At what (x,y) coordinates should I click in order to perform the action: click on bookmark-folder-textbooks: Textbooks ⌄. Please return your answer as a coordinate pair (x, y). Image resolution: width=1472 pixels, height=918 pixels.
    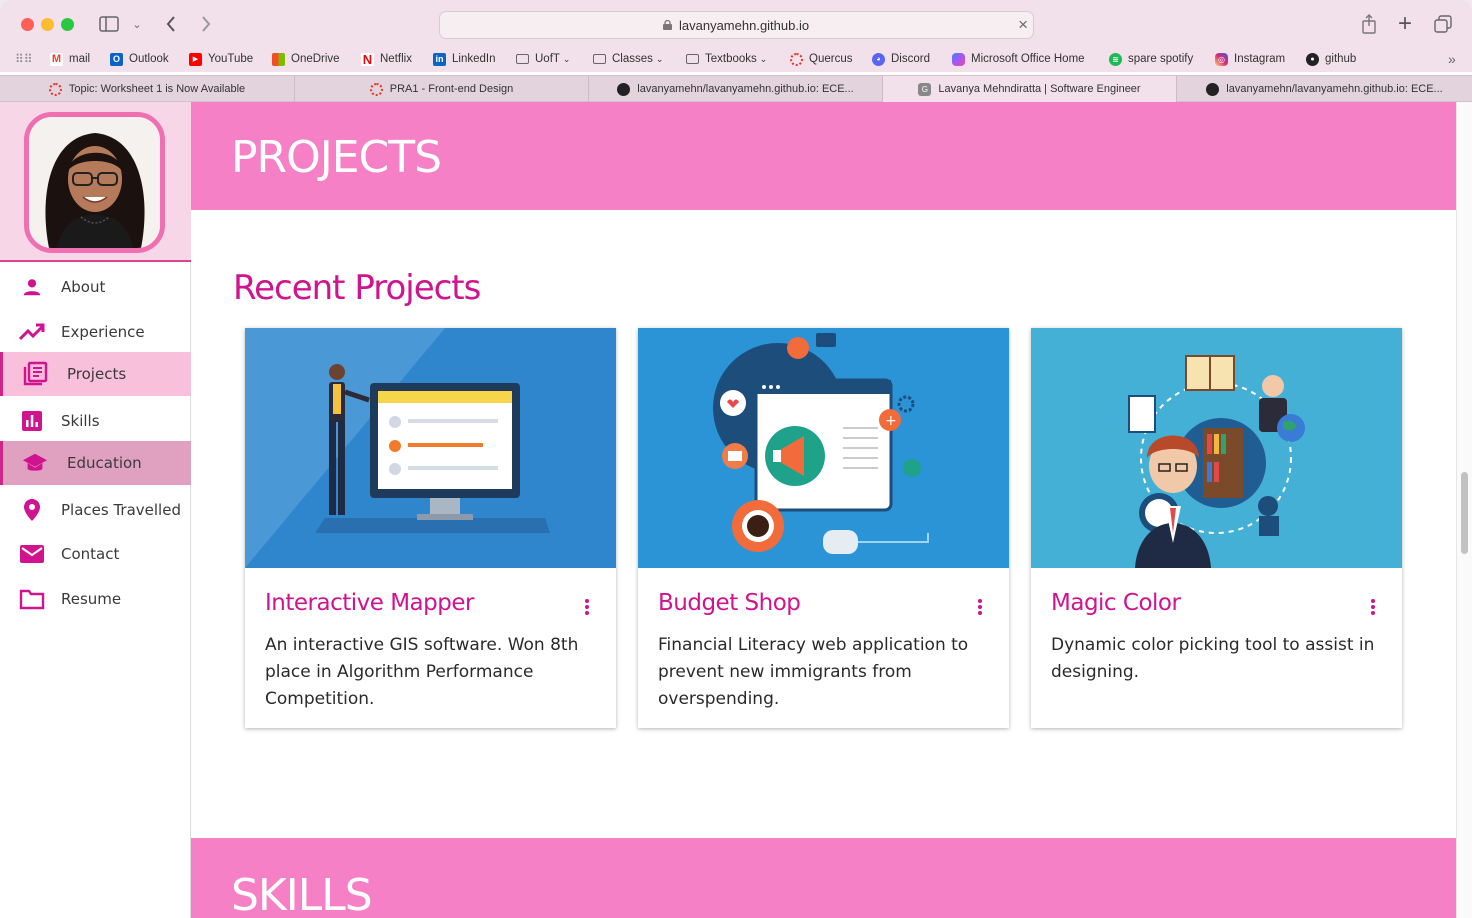
    Looking at the image, I should click on (726, 59).